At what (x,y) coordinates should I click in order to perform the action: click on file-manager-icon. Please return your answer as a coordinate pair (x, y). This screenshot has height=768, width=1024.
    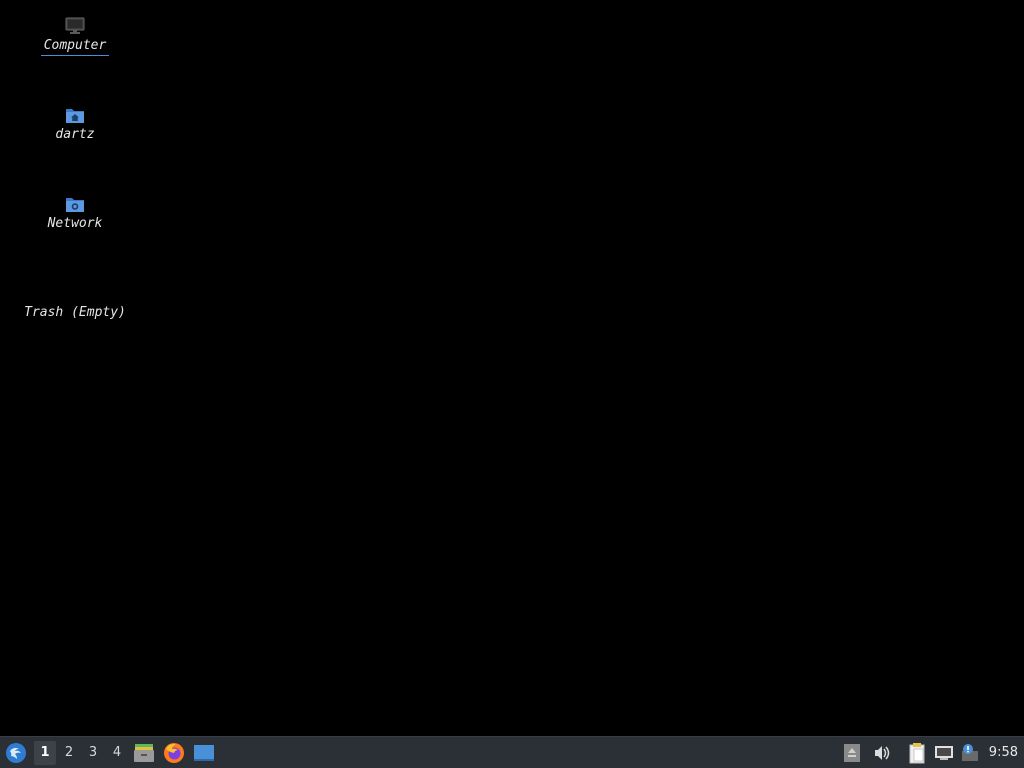
    Looking at the image, I should click on (144, 752).